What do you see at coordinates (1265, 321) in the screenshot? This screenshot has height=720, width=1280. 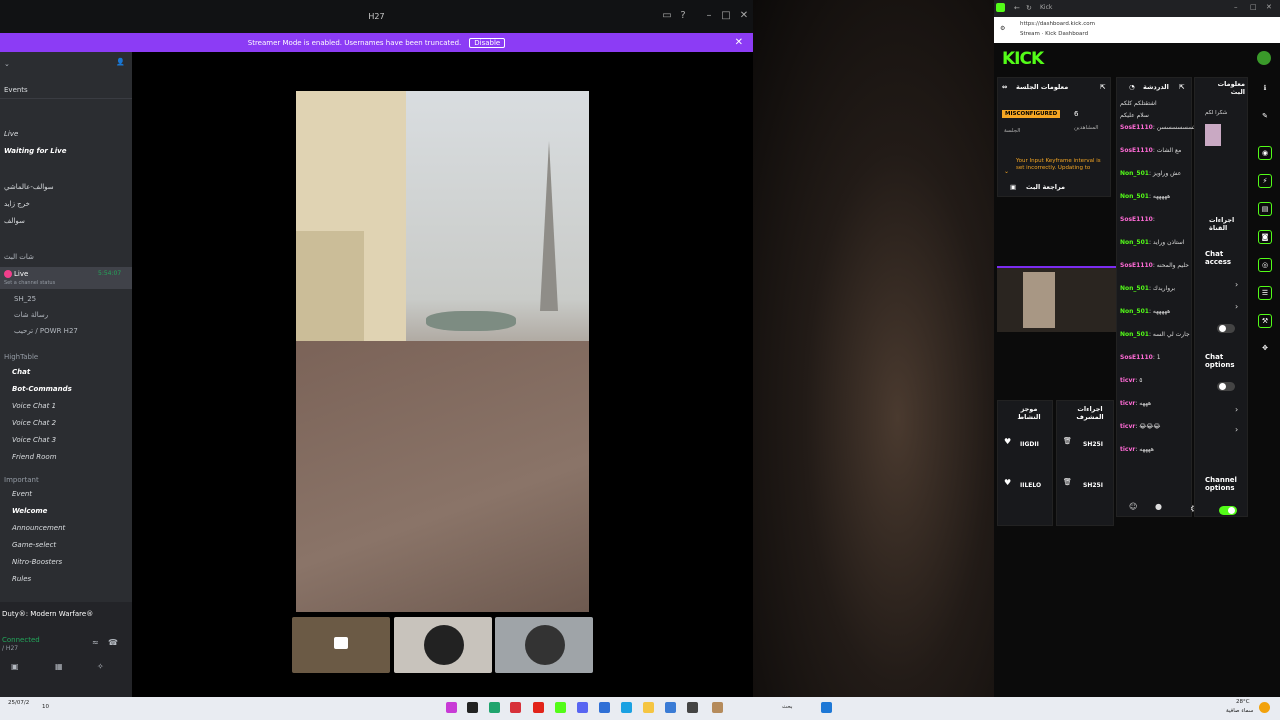 I see `wrench-icon: ⚒` at bounding box center [1265, 321].